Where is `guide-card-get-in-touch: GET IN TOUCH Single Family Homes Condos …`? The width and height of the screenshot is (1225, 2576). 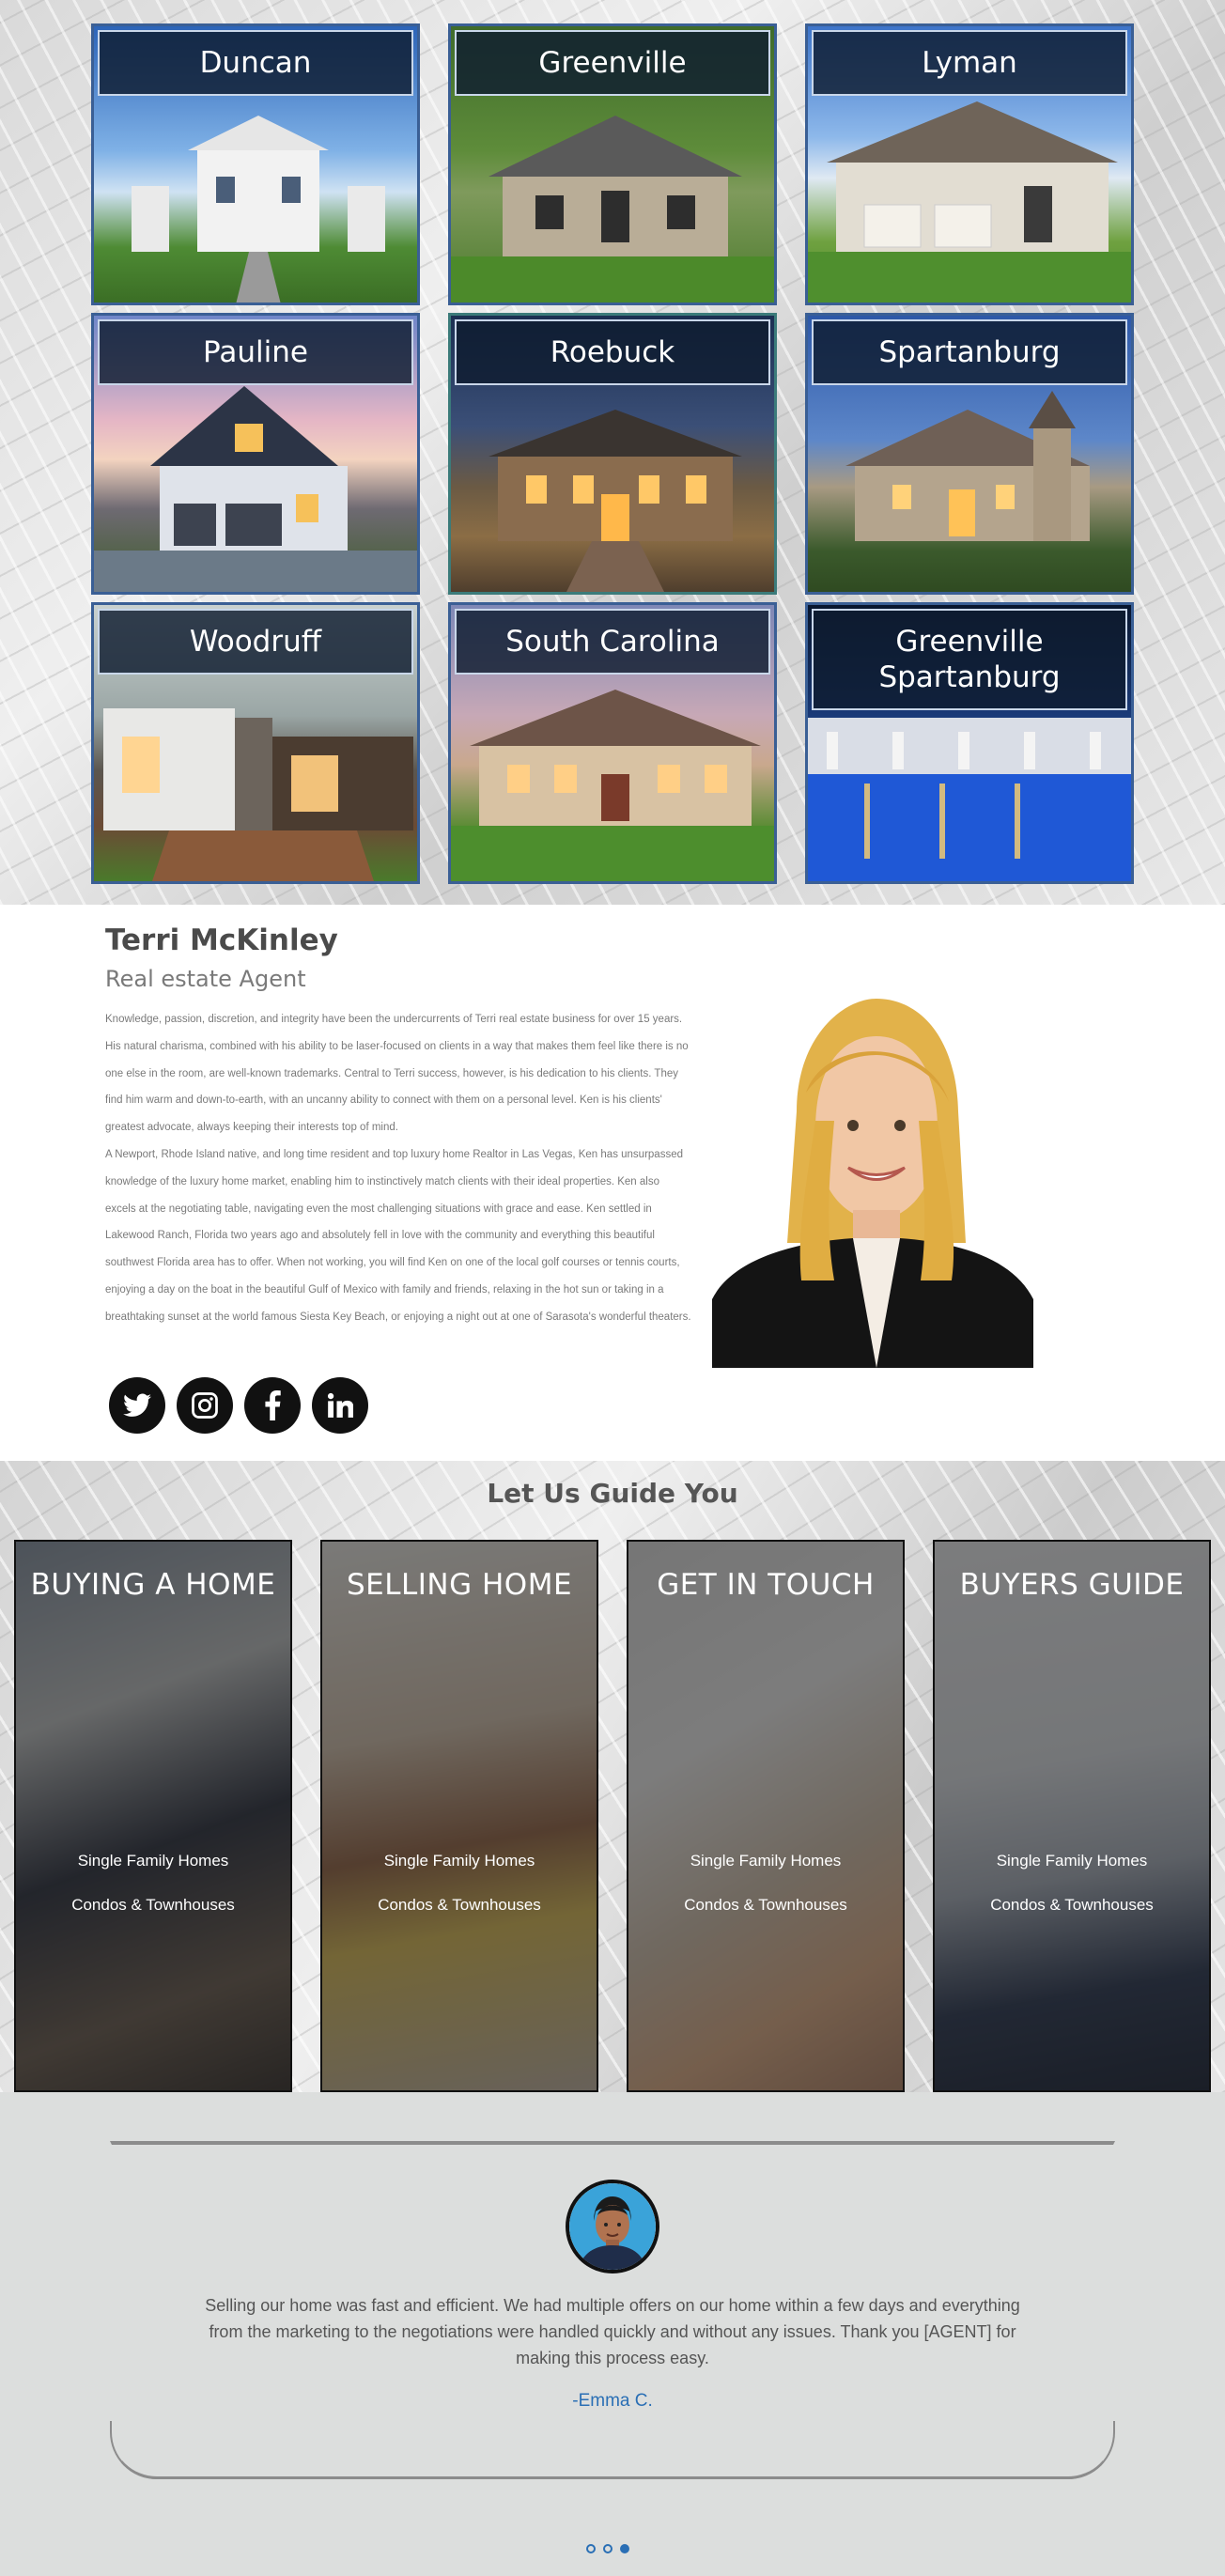 guide-card-get-in-touch: GET IN TOUCH Single Family Homes Condos … is located at coordinates (766, 1816).